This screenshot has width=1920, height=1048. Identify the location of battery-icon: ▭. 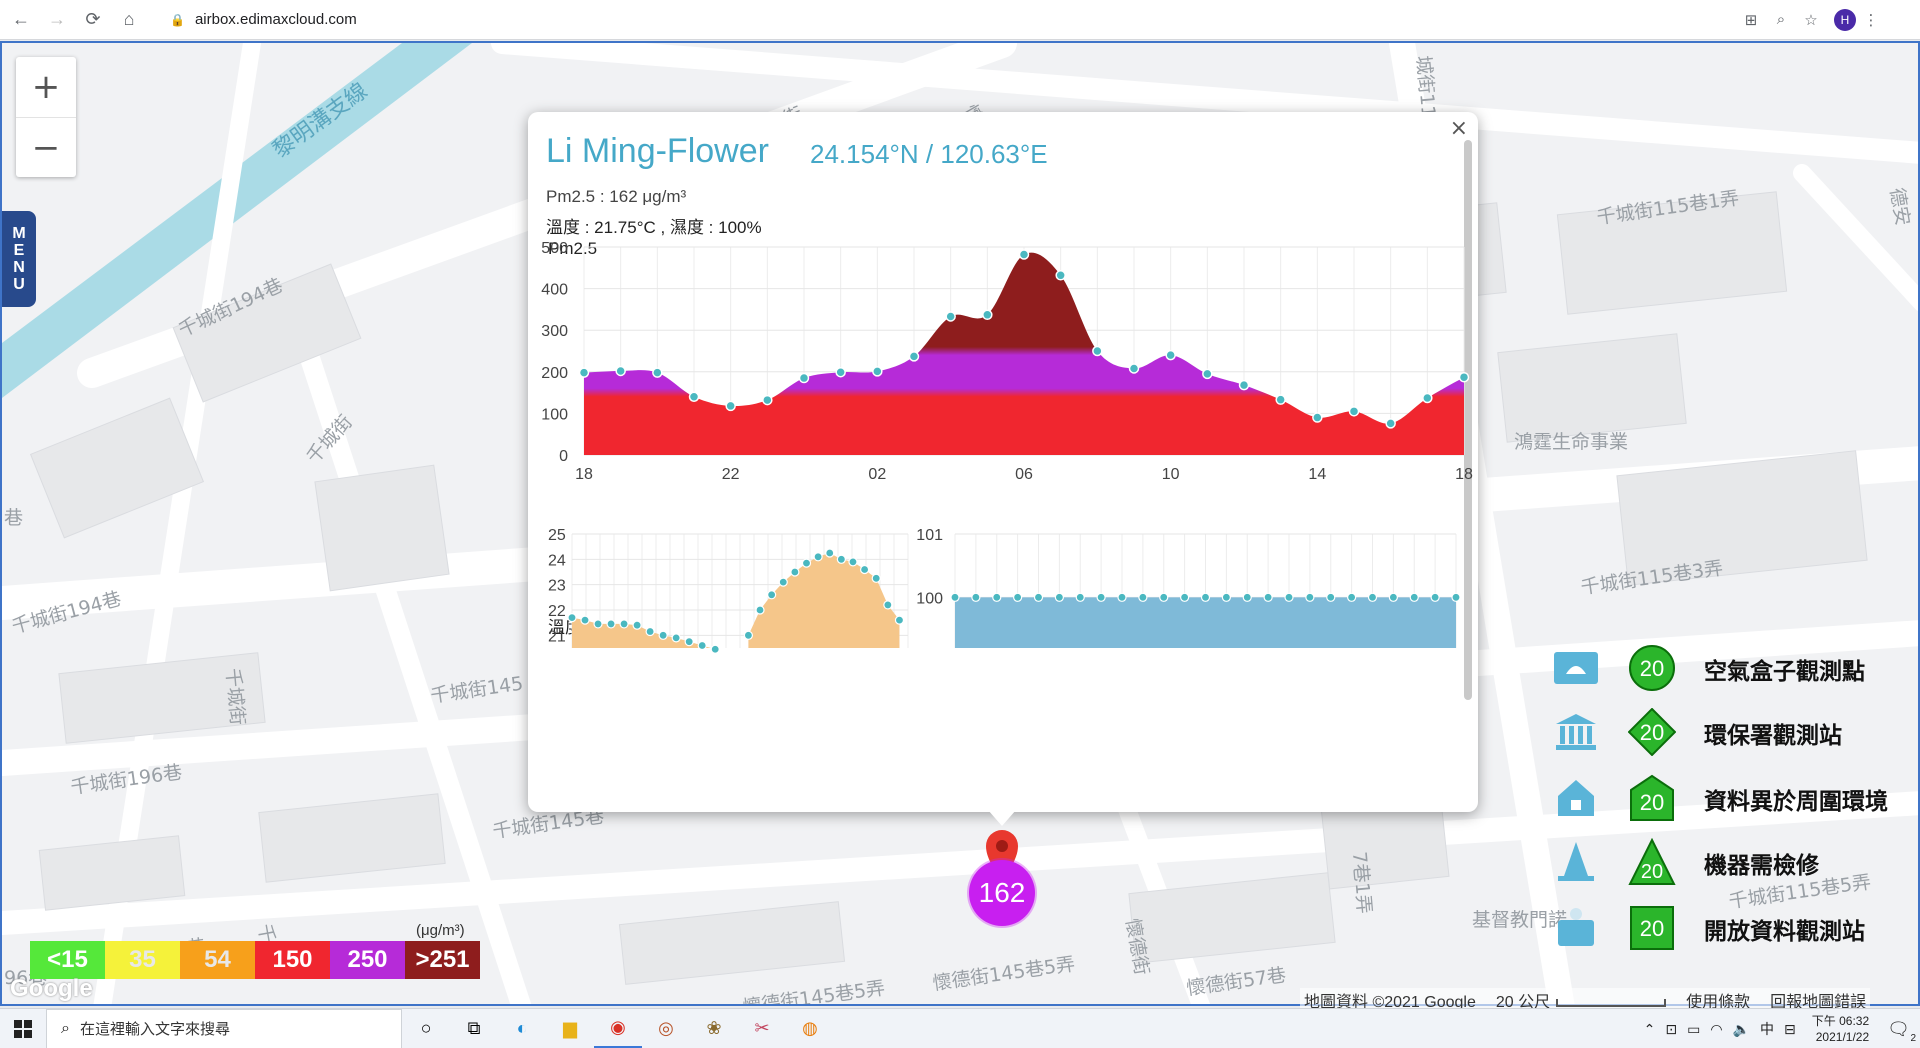
(1693, 1029).